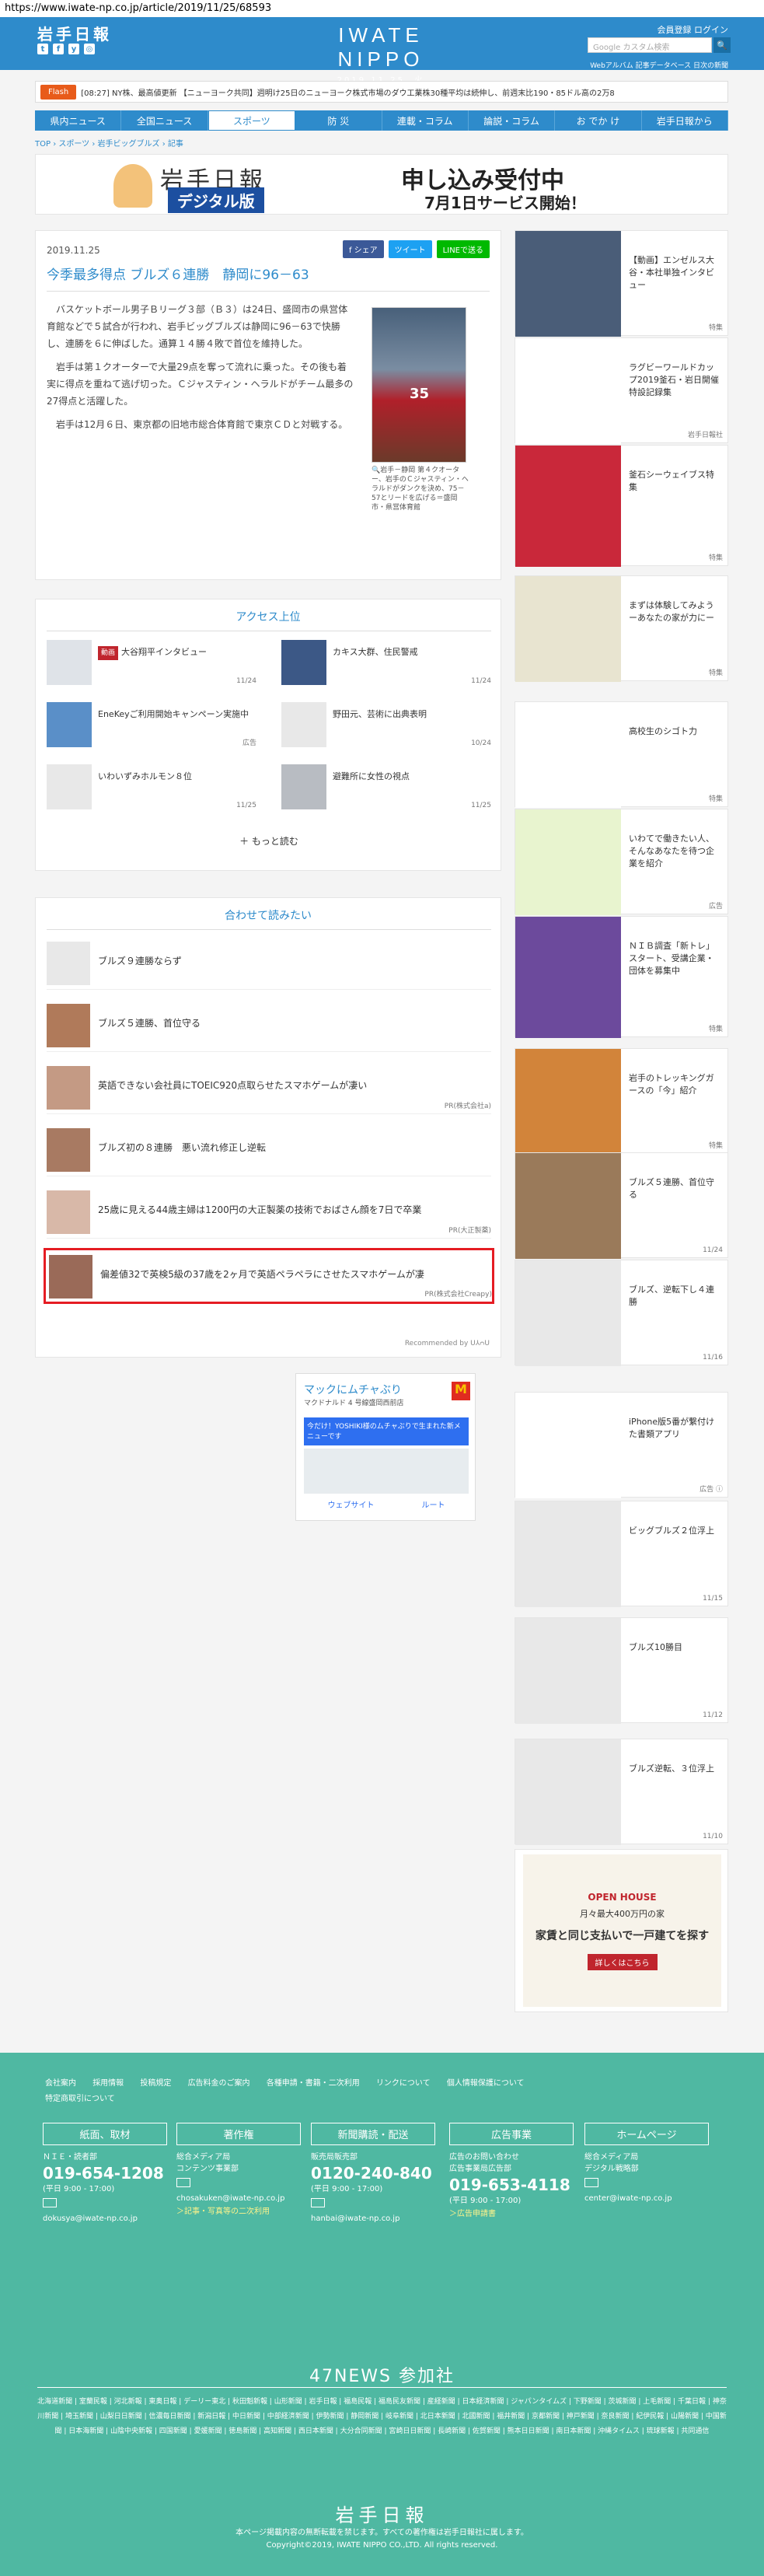  What do you see at coordinates (650, 45) in the screenshot?
I see `search-input: Google カスタム検索` at bounding box center [650, 45].